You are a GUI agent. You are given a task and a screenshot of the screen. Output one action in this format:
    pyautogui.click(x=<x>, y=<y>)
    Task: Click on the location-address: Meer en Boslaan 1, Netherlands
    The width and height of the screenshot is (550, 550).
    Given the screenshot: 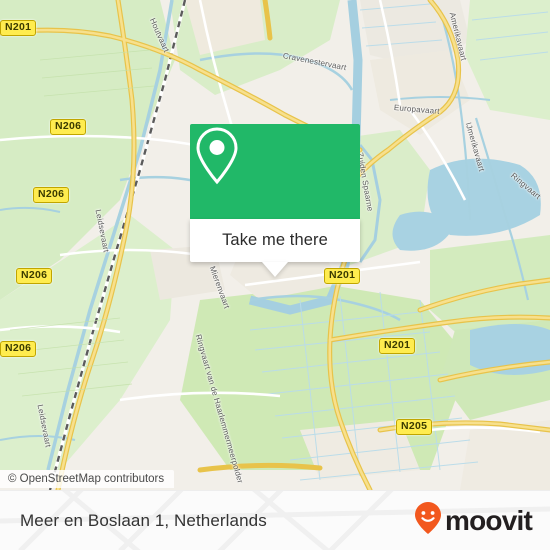 What is the action you would take?
    pyautogui.click(x=143, y=520)
    